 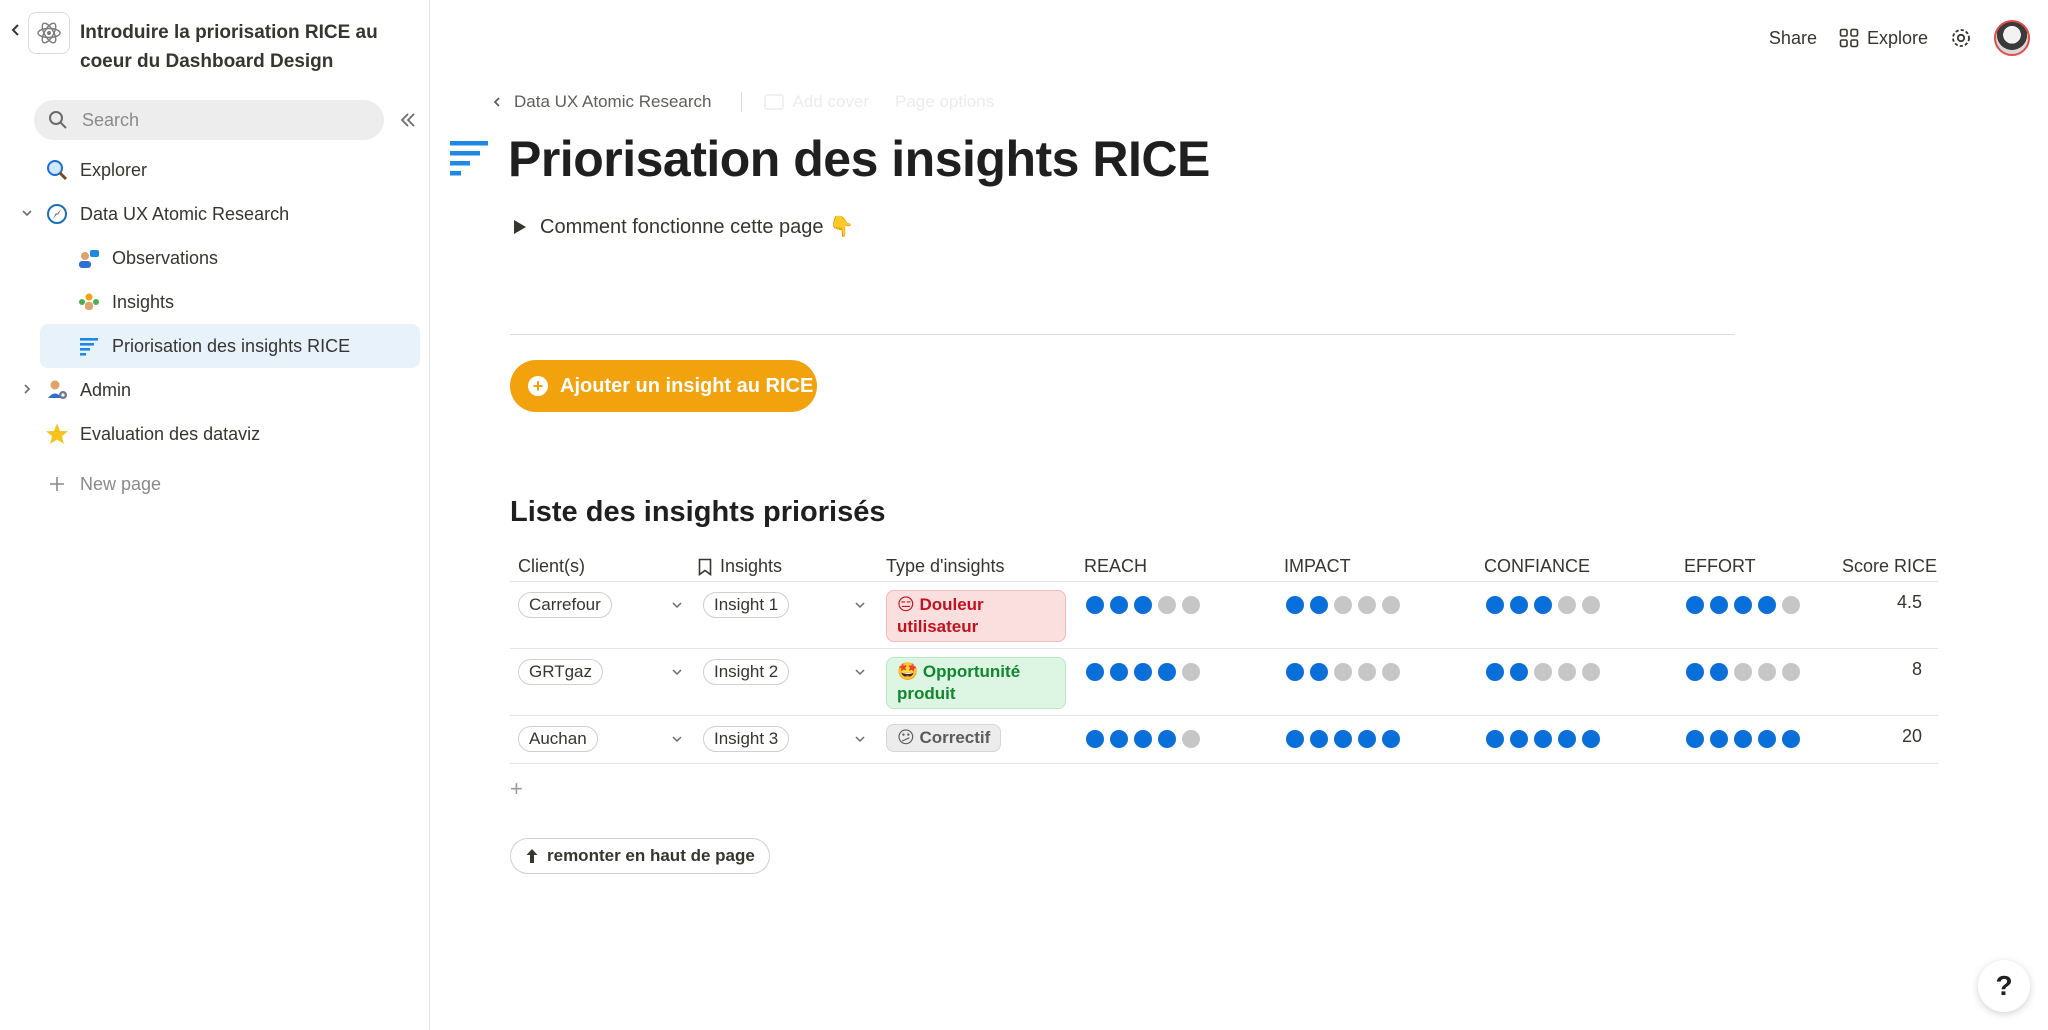 What do you see at coordinates (408, 120) in the screenshot?
I see `collapse-sidebar-icon` at bounding box center [408, 120].